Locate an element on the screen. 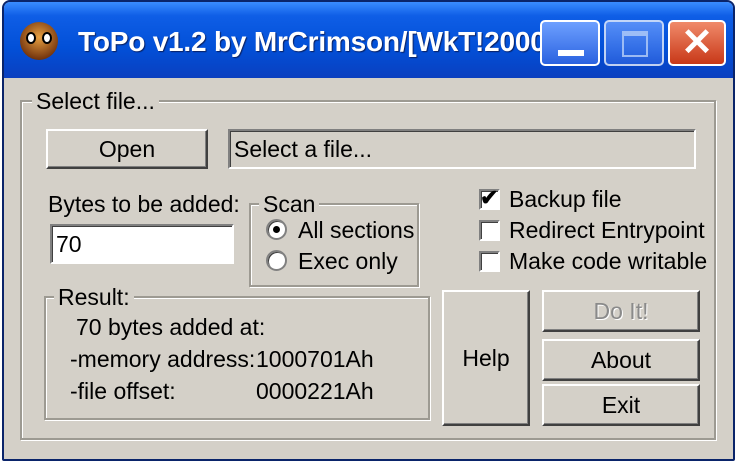 This screenshot has width=737, height=464. redirect-entrypoint-label: Redirect Entrypoint is located at coordinates (607, 230).